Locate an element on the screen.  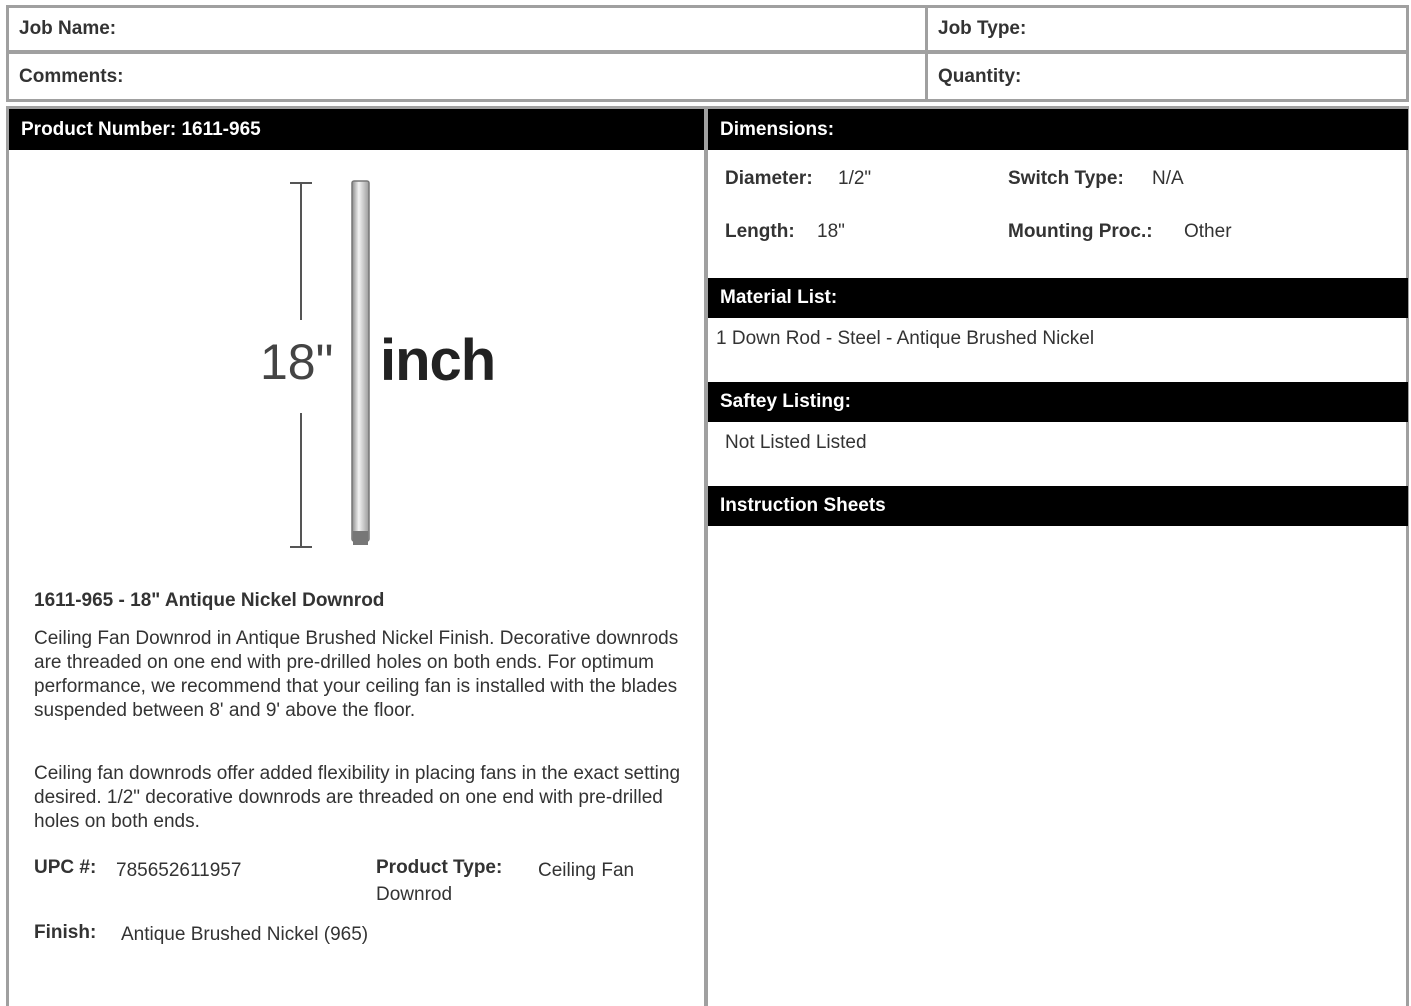
product-title: 1611-965 - 18" Antique Nickel Downrod is located at coordinates (209, 600).